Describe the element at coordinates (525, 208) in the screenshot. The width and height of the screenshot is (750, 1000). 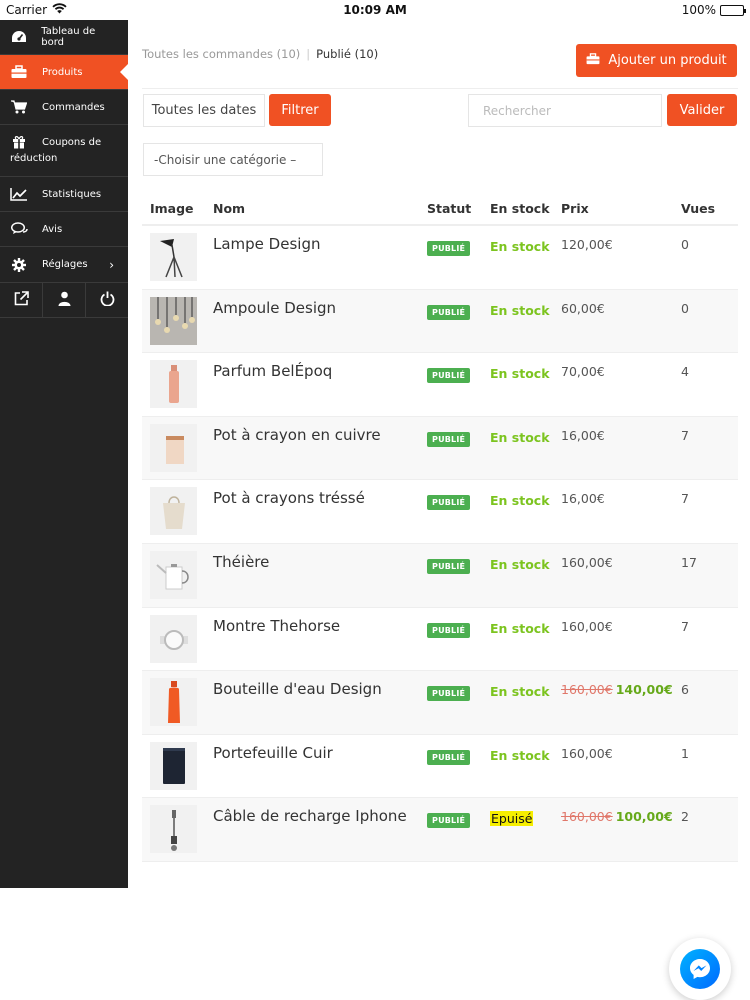
I see `column-header-stock: En stock` at that location.